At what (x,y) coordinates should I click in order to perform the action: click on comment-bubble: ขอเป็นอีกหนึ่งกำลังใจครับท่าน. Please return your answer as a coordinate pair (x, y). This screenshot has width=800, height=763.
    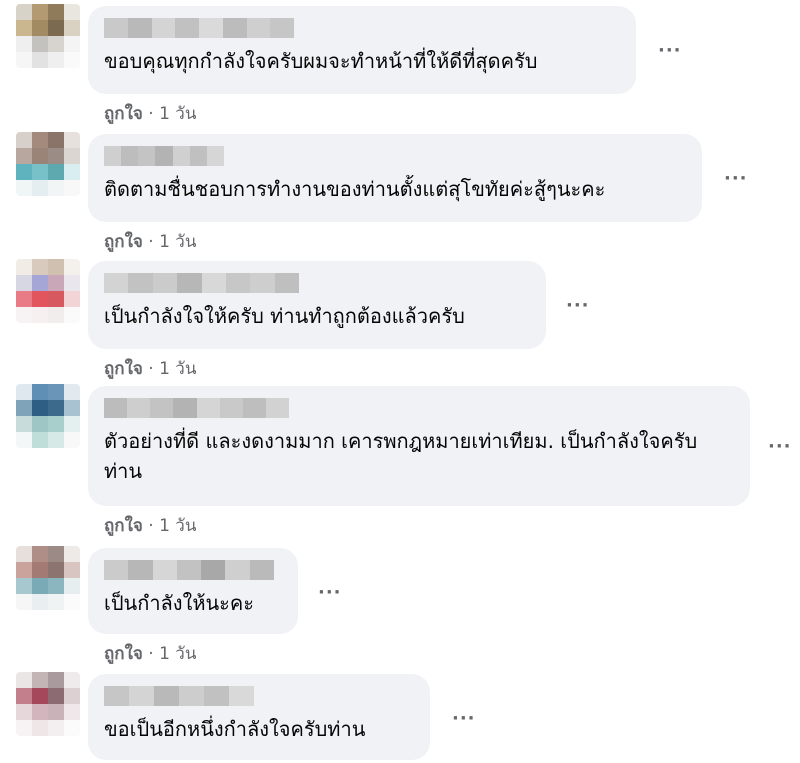
    Looking at the image, I should click on (259, 717).